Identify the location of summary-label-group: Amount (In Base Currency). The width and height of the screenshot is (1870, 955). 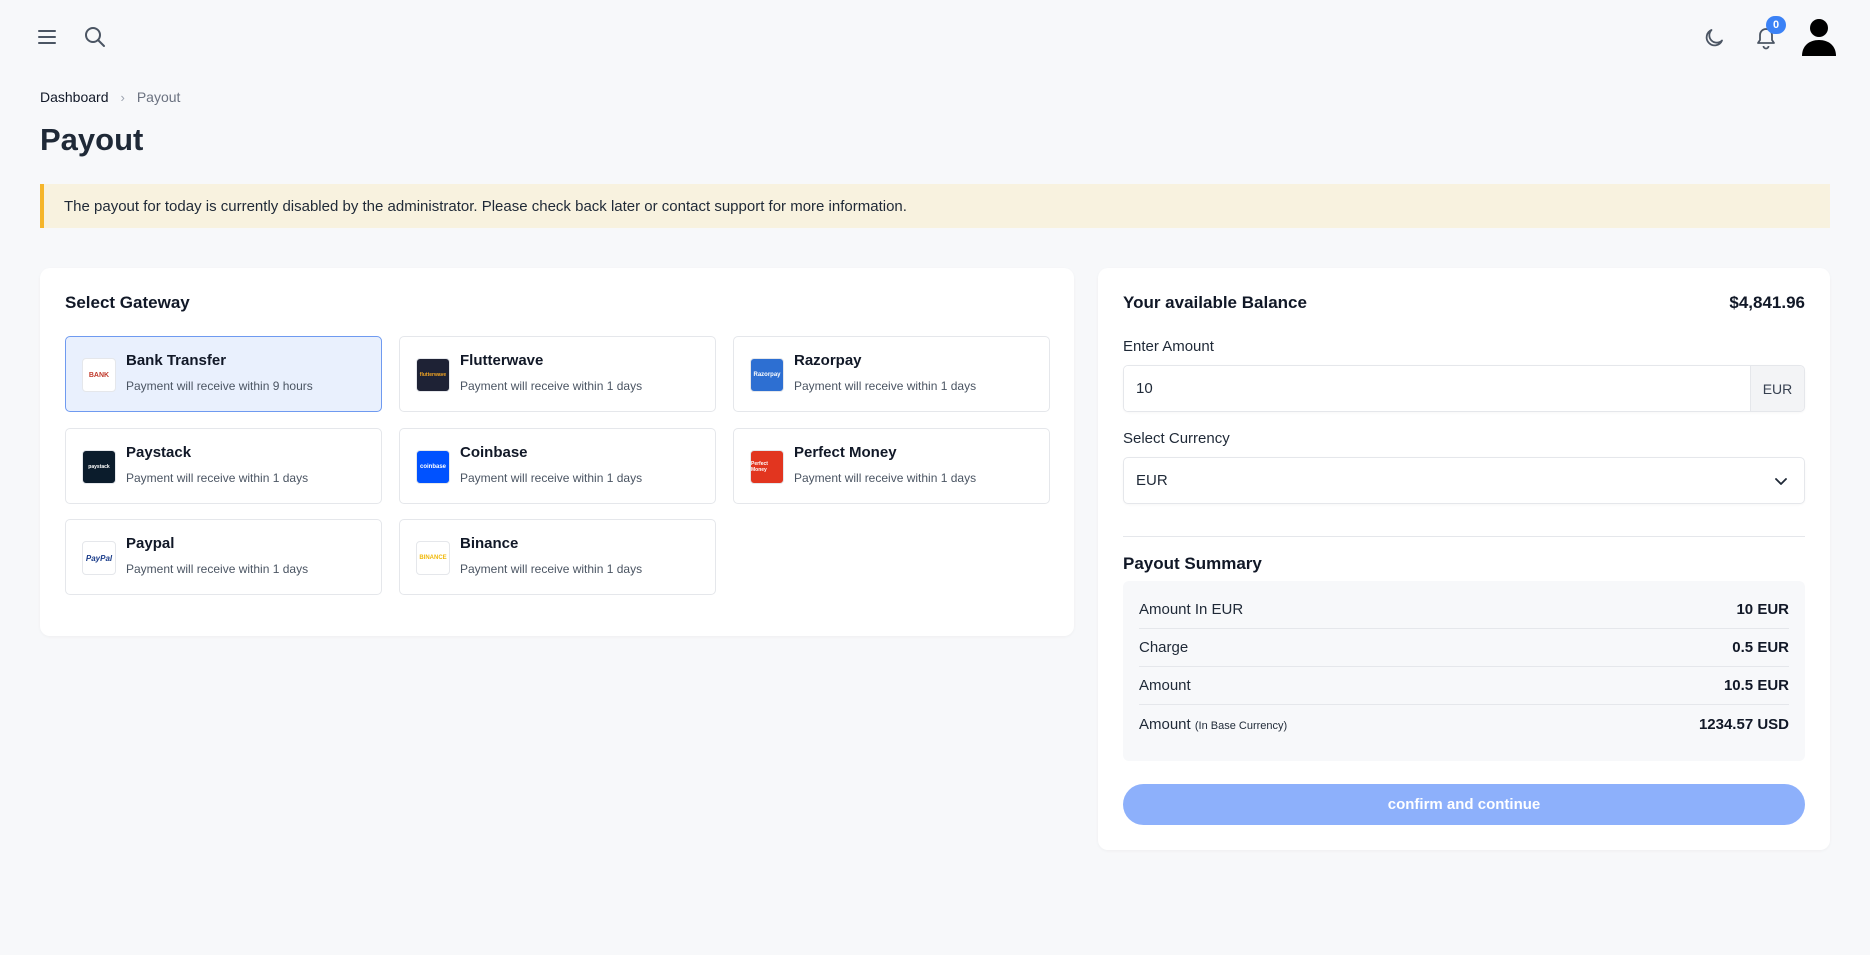
(1213, 724).